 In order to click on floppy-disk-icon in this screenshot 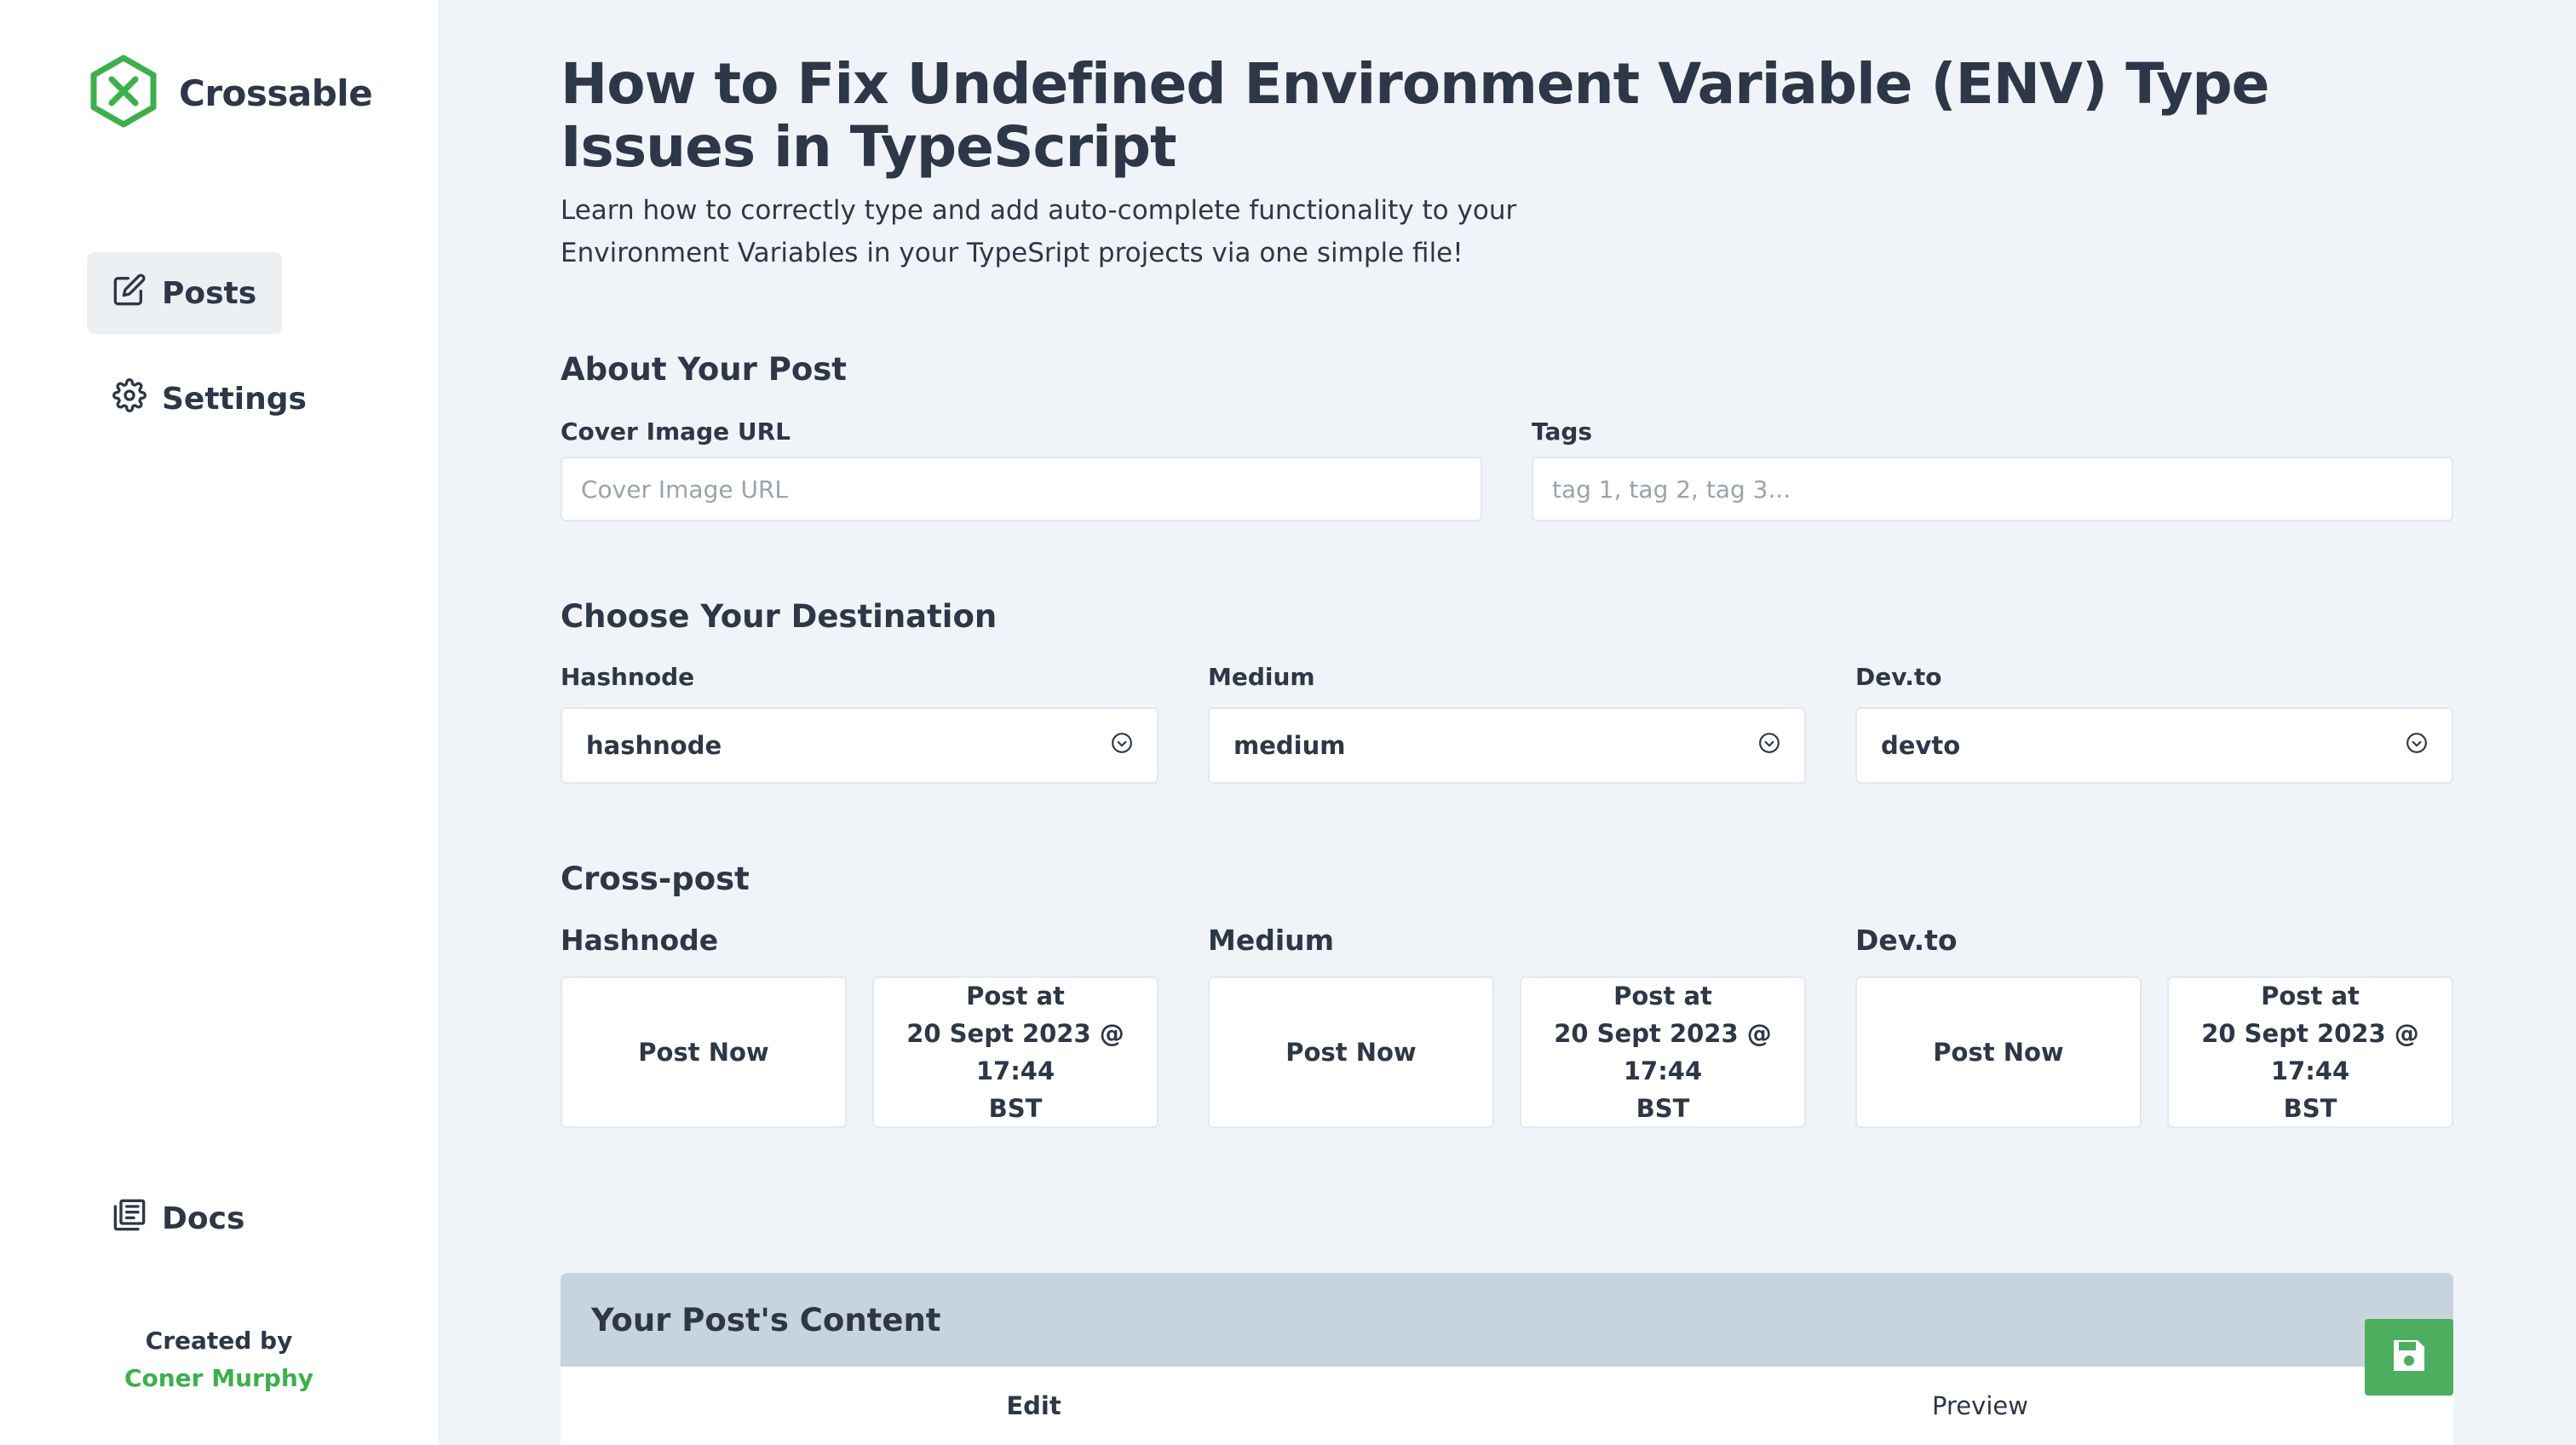, I will do `click(2409, 1357)`.